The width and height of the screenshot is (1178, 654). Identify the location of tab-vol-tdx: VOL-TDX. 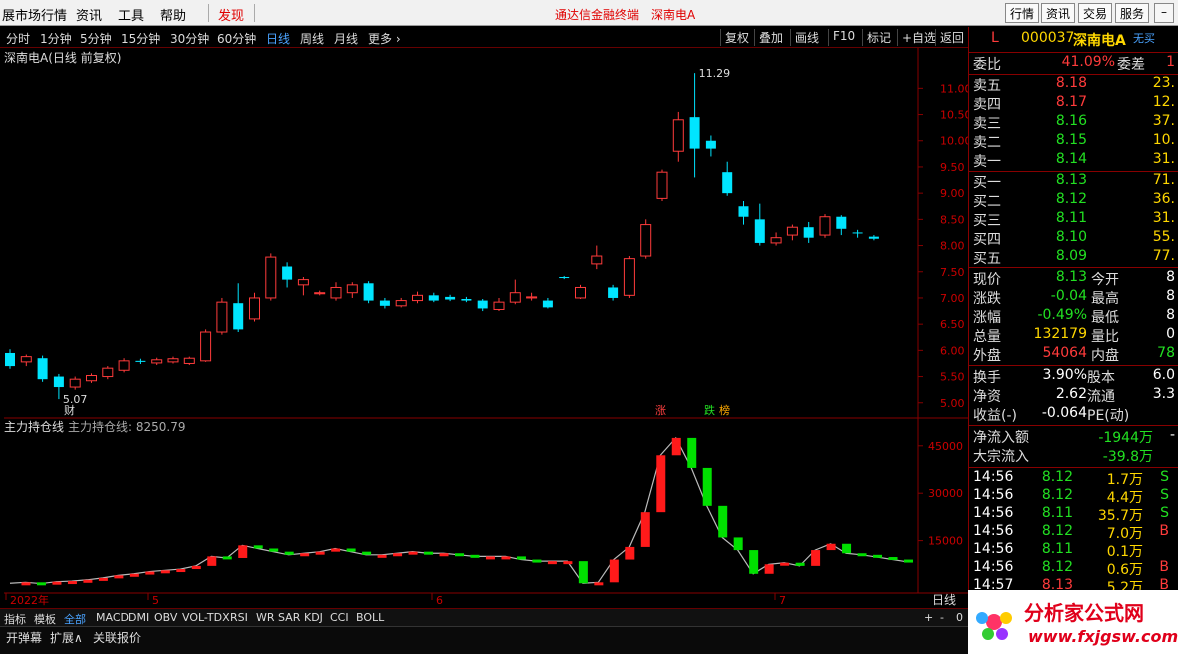
(206, 617).